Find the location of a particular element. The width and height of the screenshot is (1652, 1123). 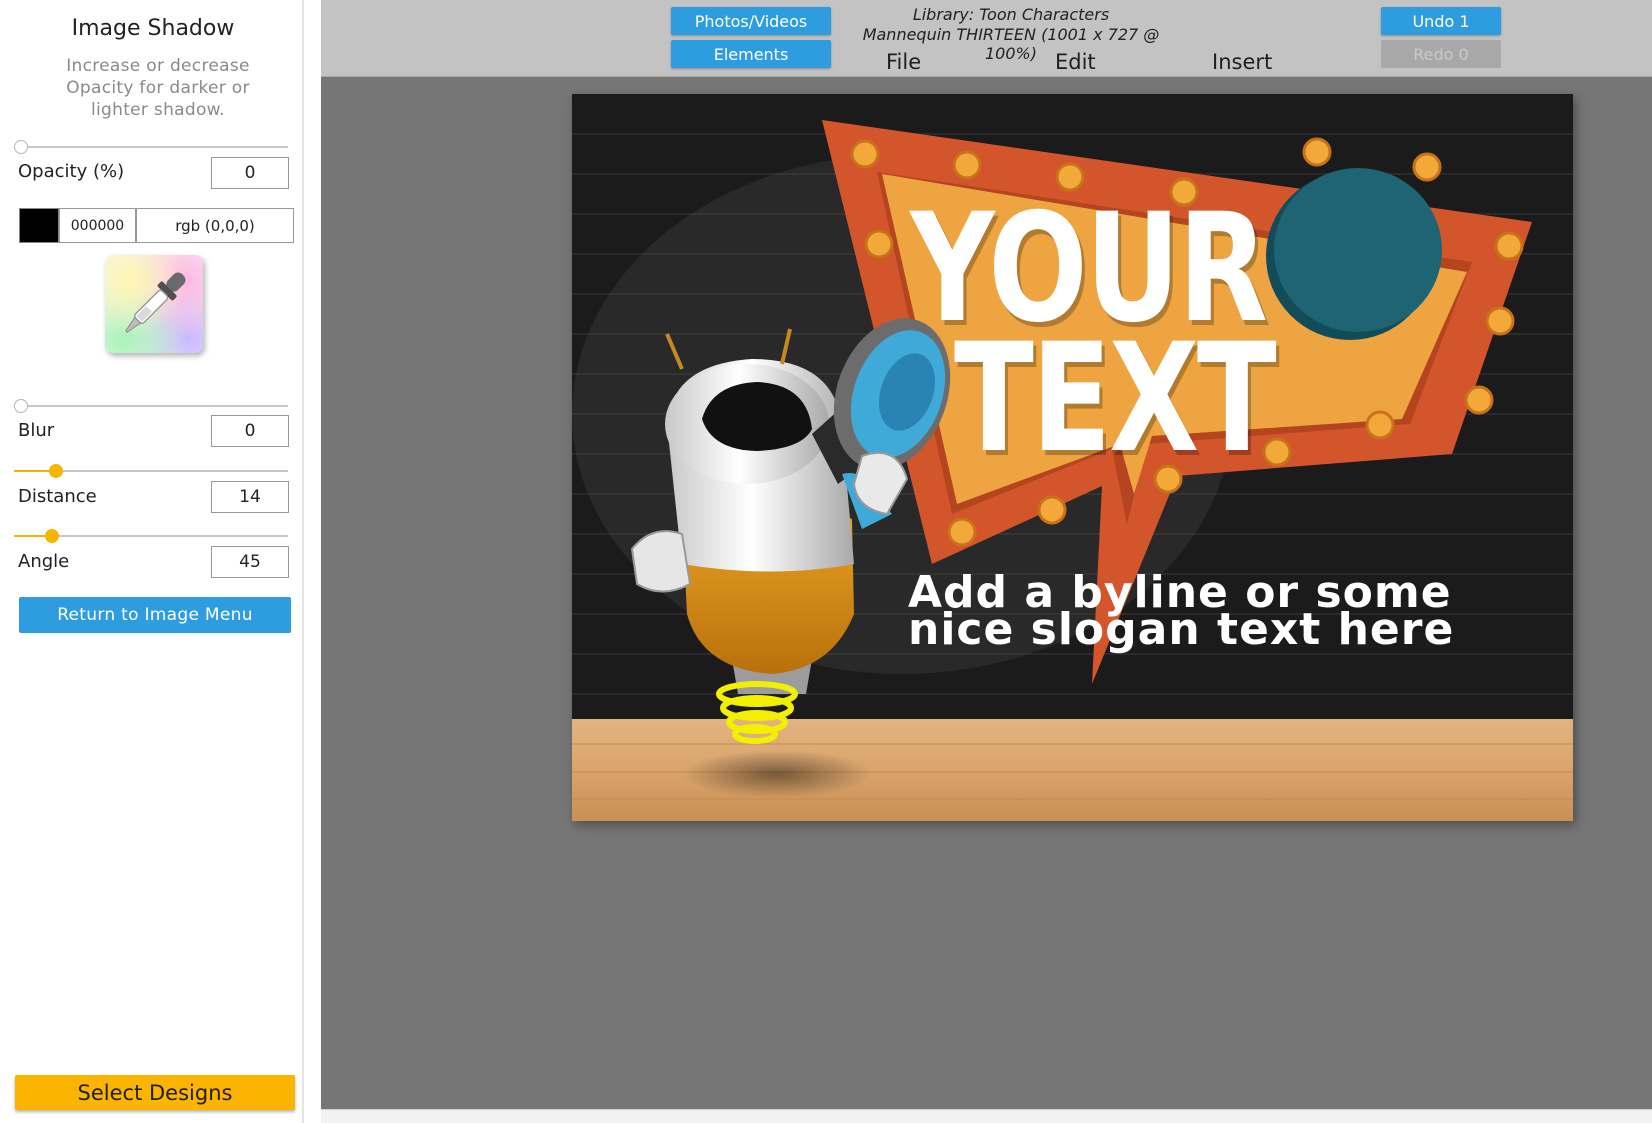

redo-button: Redo 0 is located at coordinates (1441, 54).